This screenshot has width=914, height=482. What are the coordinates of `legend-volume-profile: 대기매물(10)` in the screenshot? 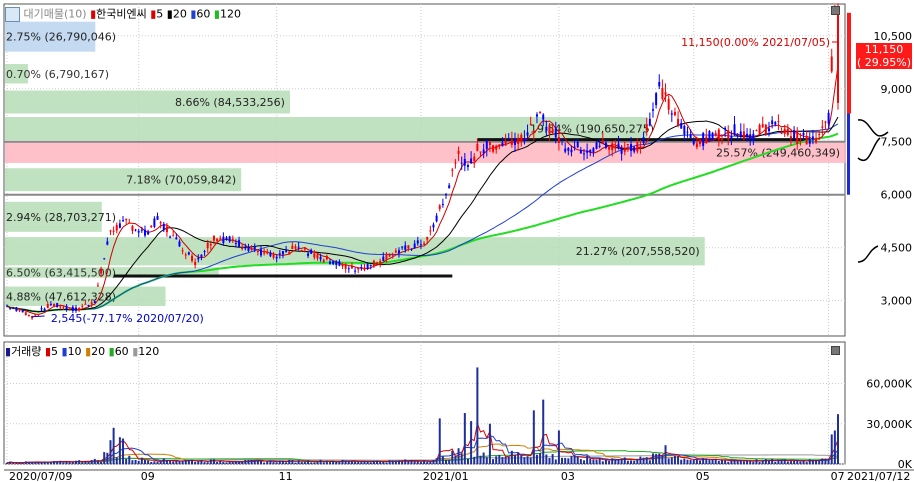 It's located at (55, 14).